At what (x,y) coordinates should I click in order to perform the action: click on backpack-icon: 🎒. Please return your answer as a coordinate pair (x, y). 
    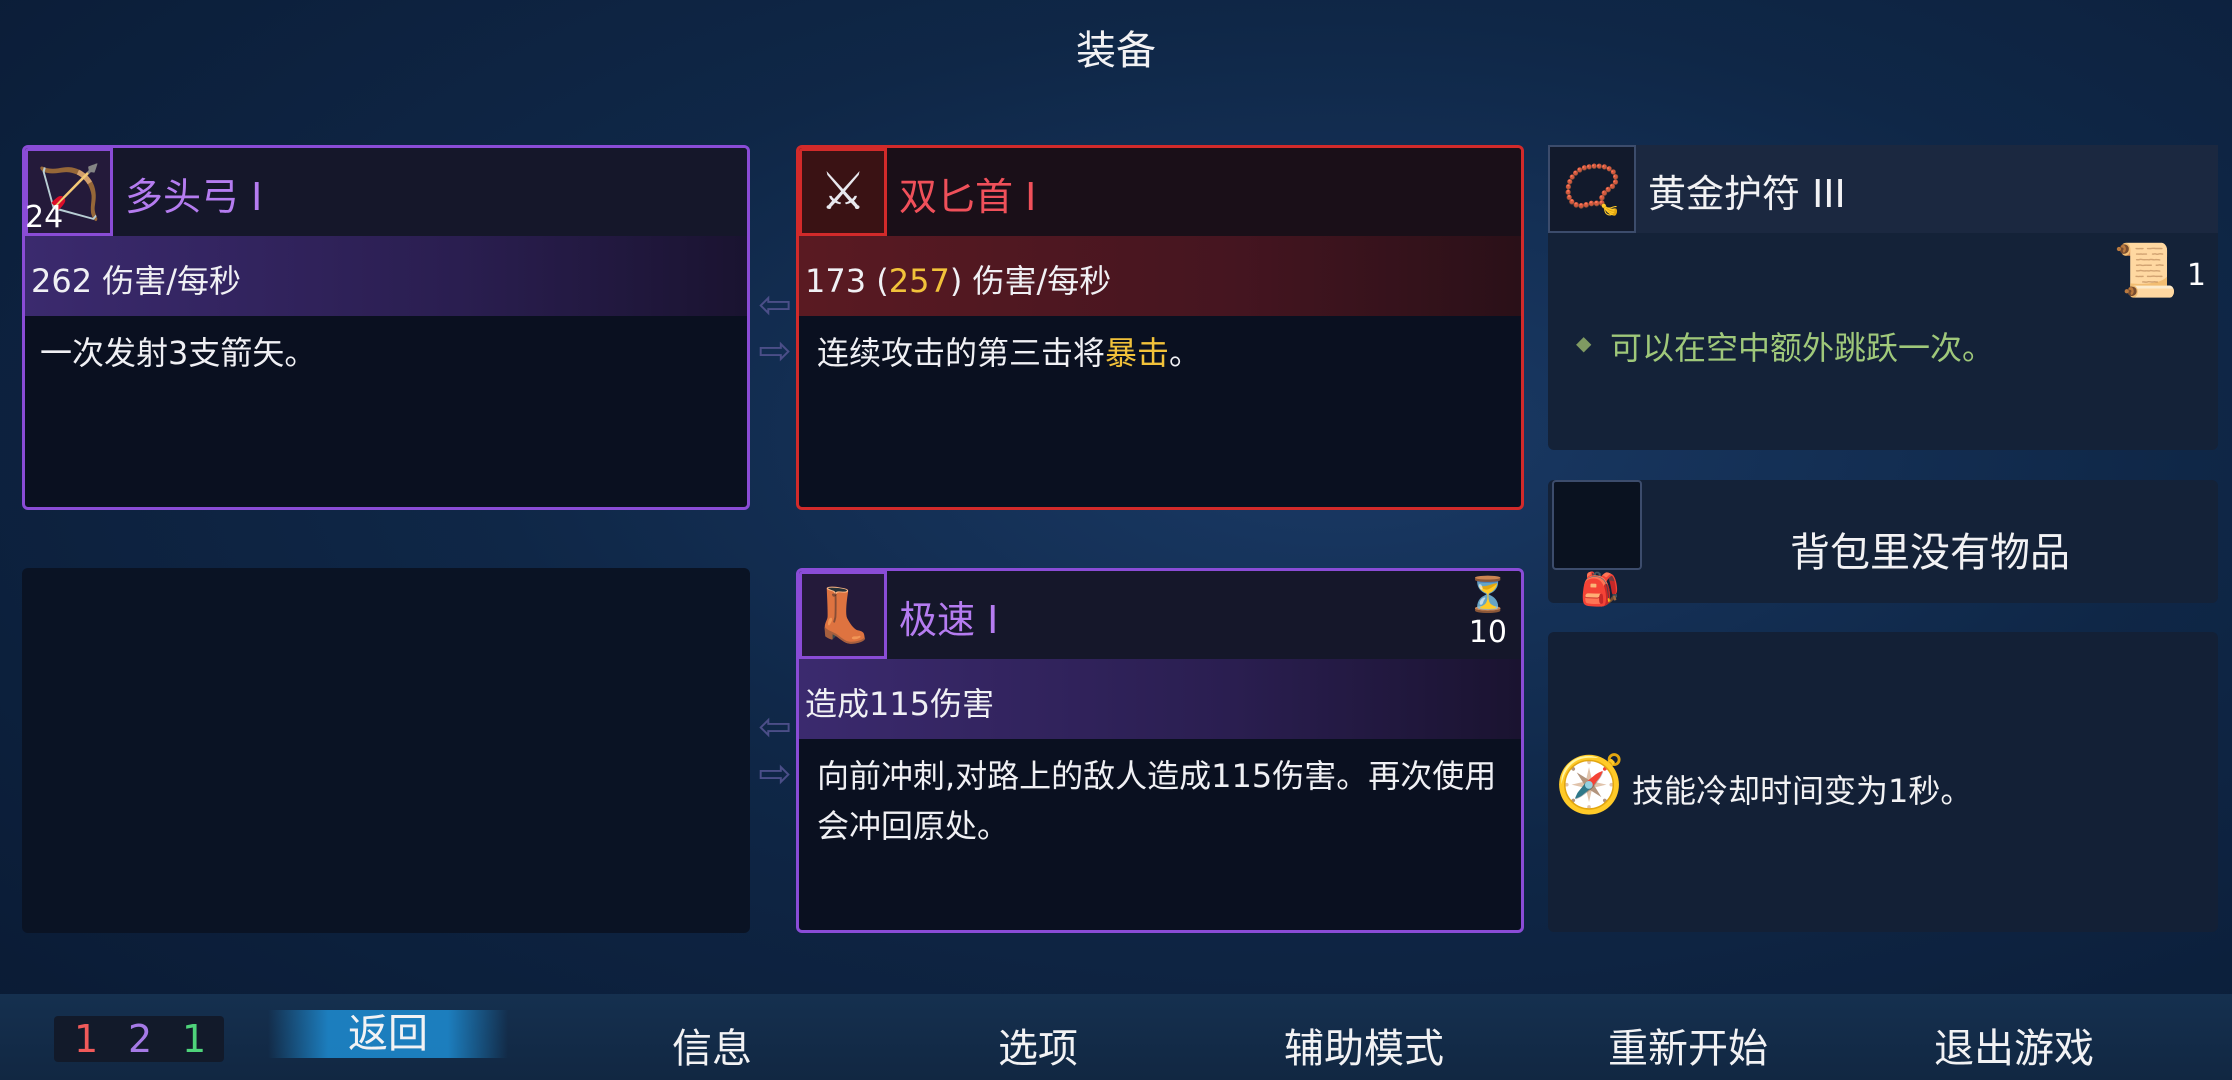
    Looking at the image, I should click on (1600, 589).